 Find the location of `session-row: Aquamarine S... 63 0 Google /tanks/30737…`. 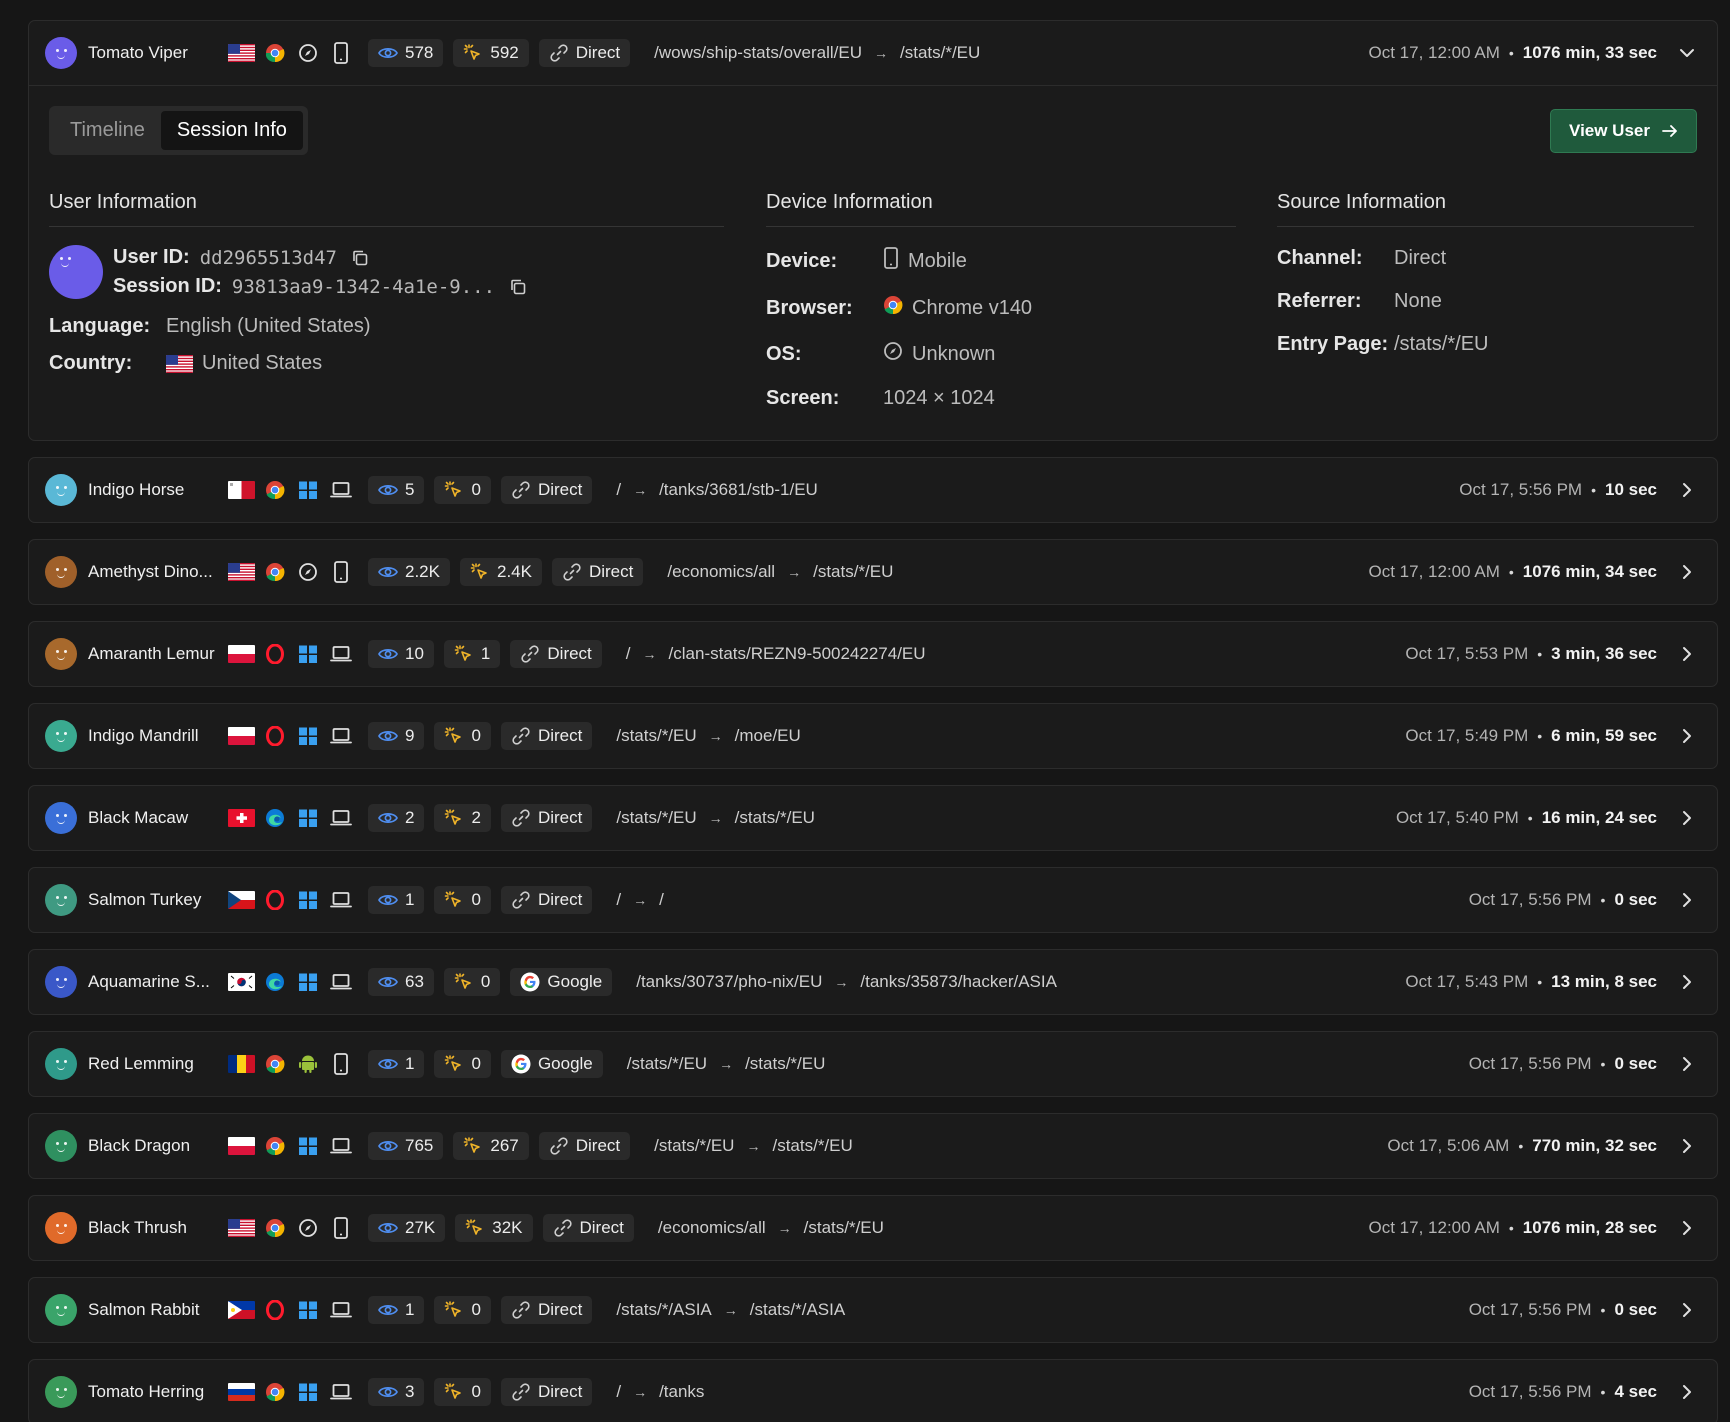

session-row: Aquamarine S... 63 0 Google /tanks/30737… is located at coordinates (873, 982).